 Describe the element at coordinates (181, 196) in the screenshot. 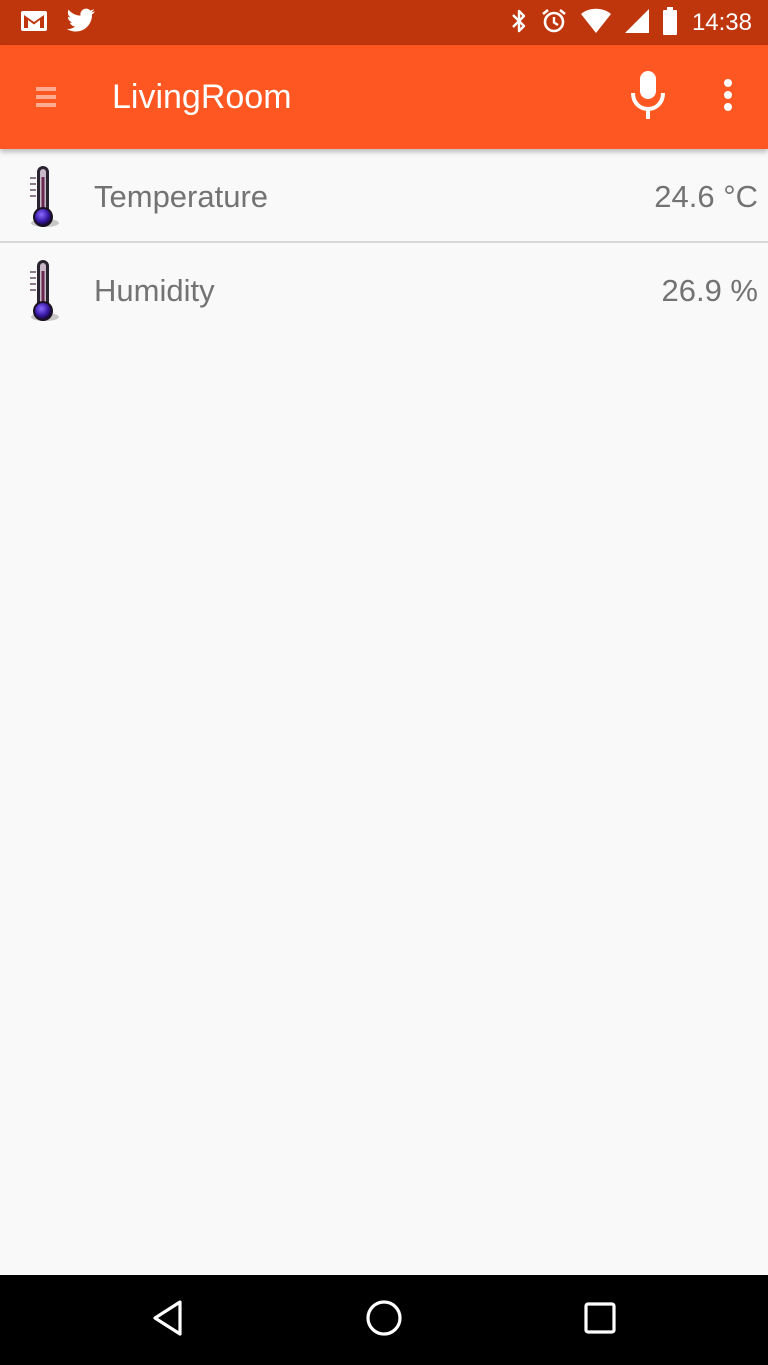

I see `sensor-label: Temperature` at that location.